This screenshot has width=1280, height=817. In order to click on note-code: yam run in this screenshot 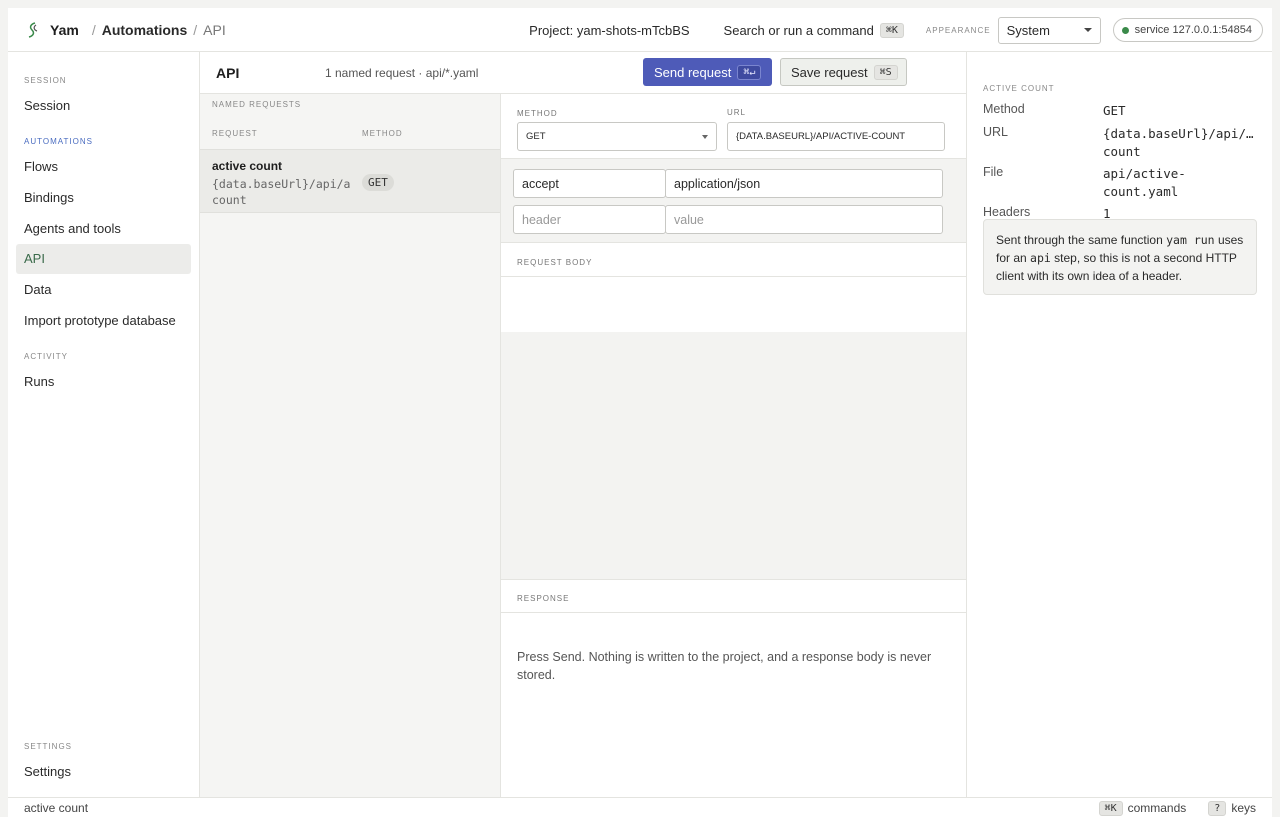, I will do `click(1190, 240)`.